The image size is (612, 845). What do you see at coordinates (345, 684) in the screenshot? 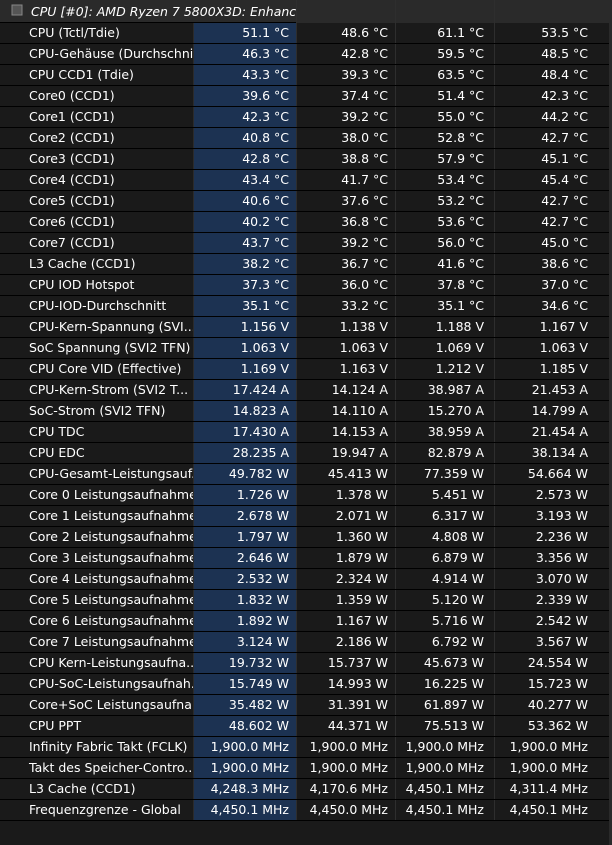
I see `sensor-min-value: 14.993 W` at bounding box center [345, 684].